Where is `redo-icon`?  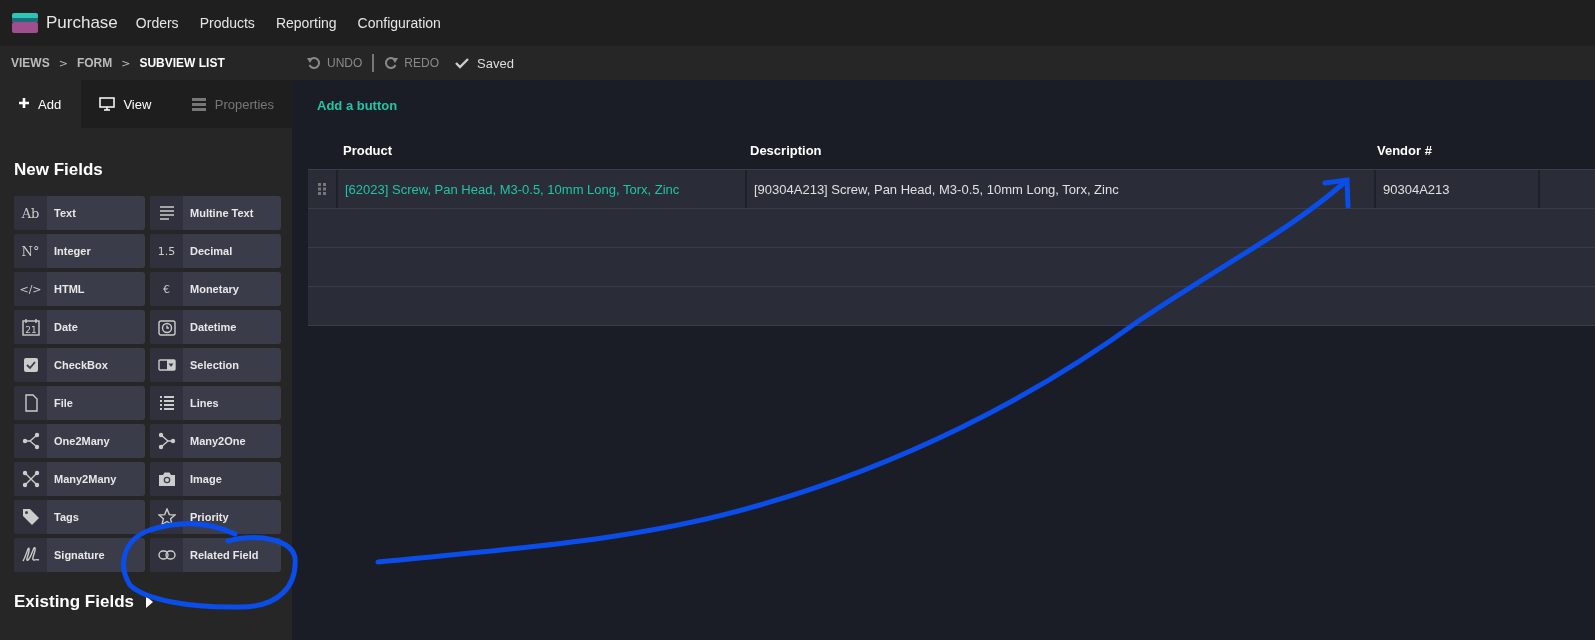
redo-icon is located at coordinates (391, 63).